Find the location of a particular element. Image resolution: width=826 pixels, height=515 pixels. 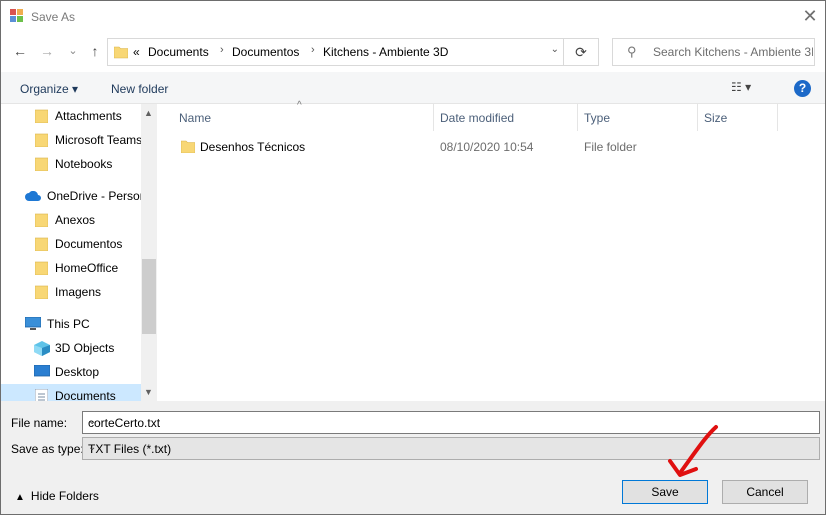

breadcrumb-item: Documents is located at coordinates (178, 52).